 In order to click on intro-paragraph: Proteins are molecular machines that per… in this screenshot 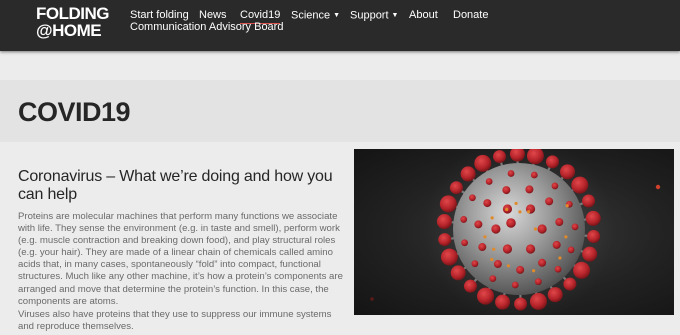, I will do `click(180, 259)`.